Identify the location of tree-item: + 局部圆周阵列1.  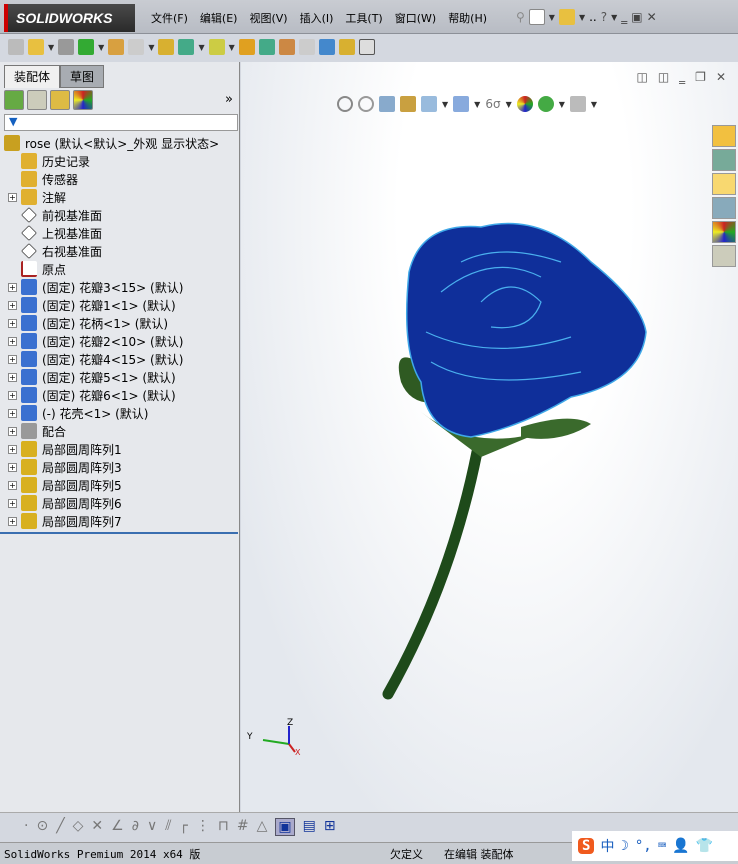
(121, 449).